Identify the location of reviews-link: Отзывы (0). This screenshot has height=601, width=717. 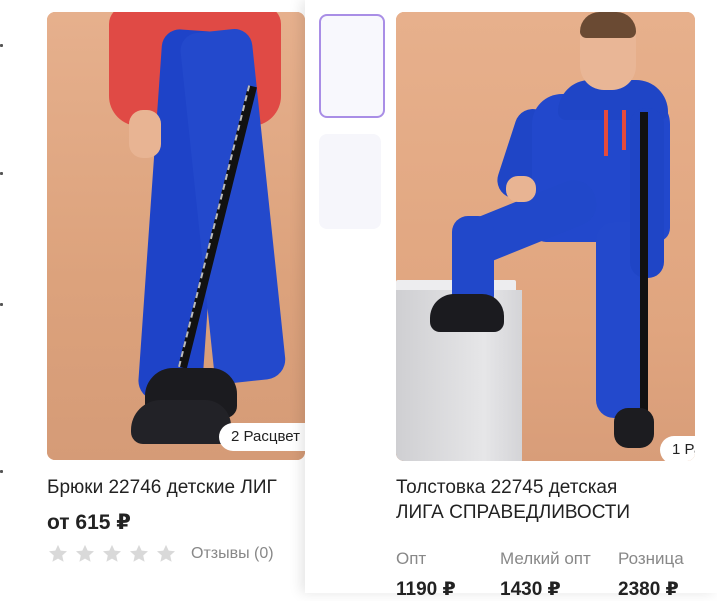
(232, 554).